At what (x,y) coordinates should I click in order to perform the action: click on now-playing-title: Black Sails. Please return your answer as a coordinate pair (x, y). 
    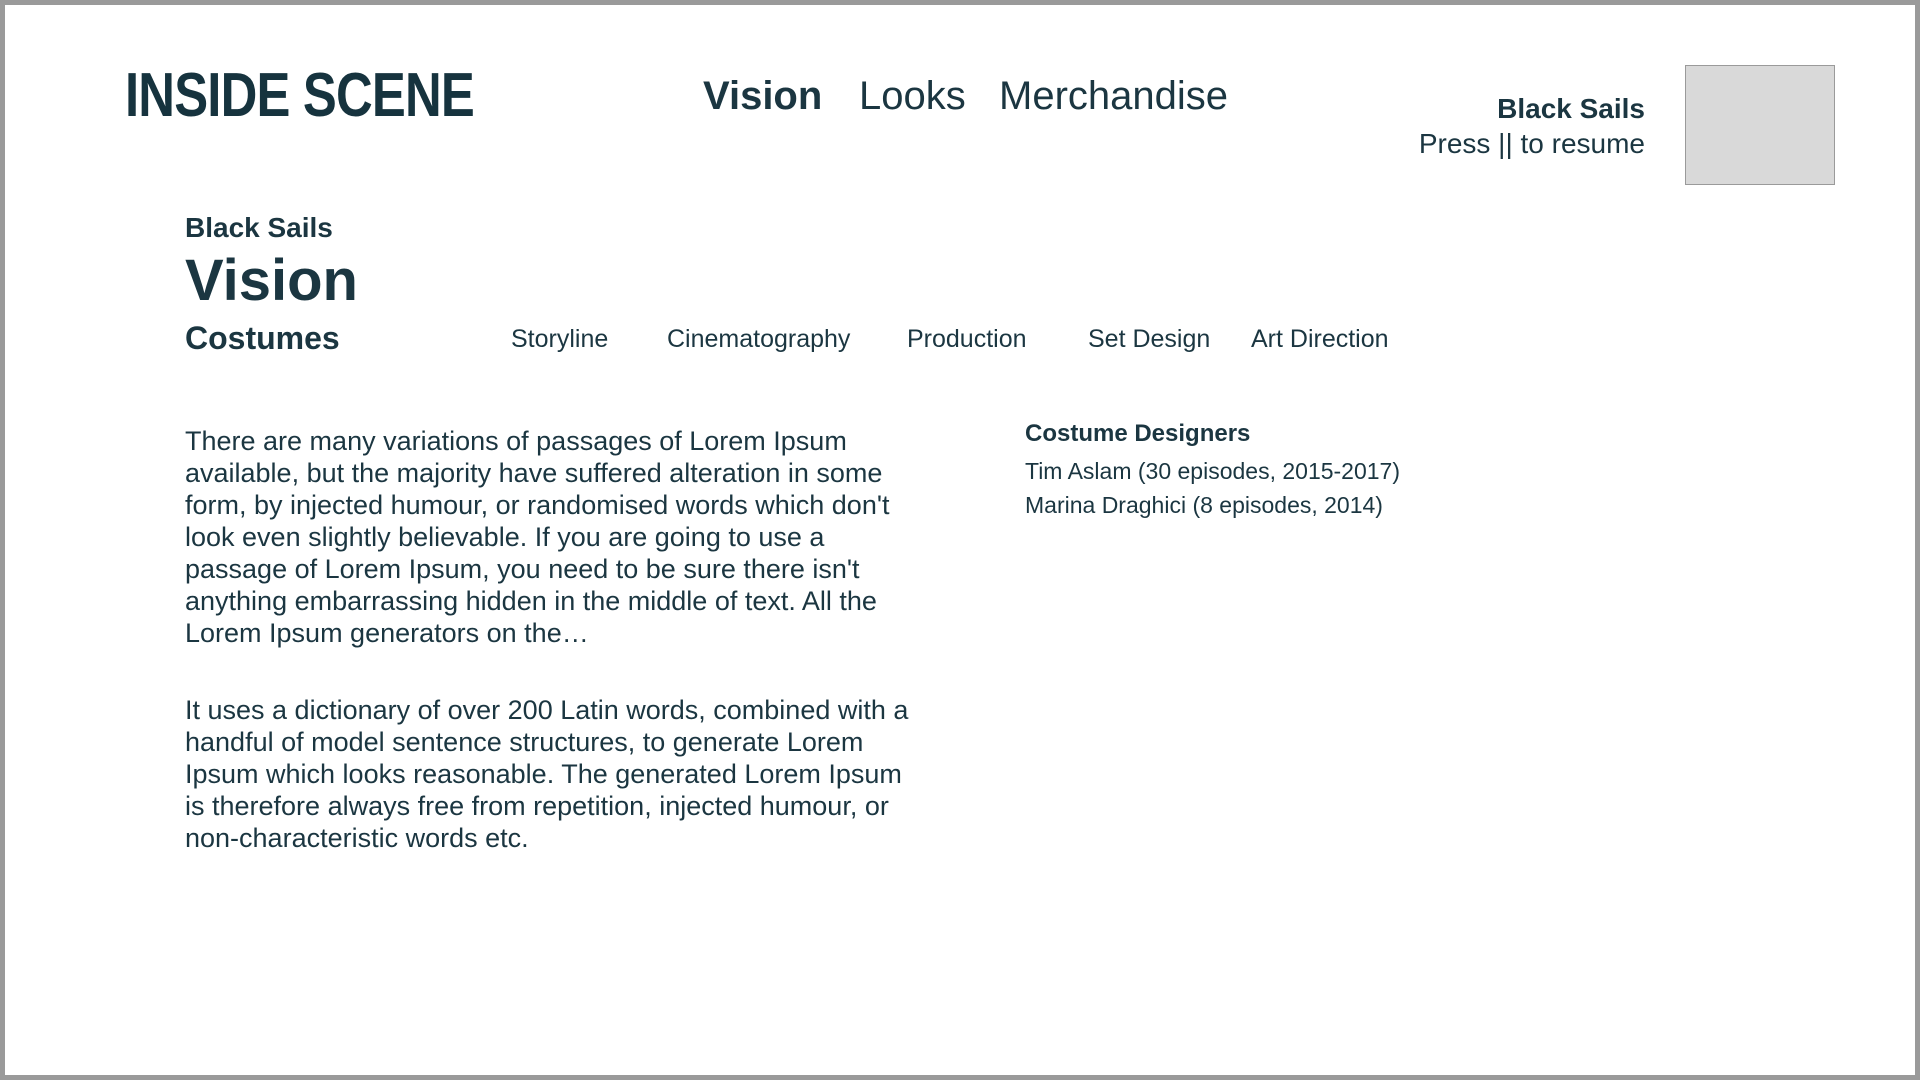
    Looking at the image, I should click on (1571, 108).